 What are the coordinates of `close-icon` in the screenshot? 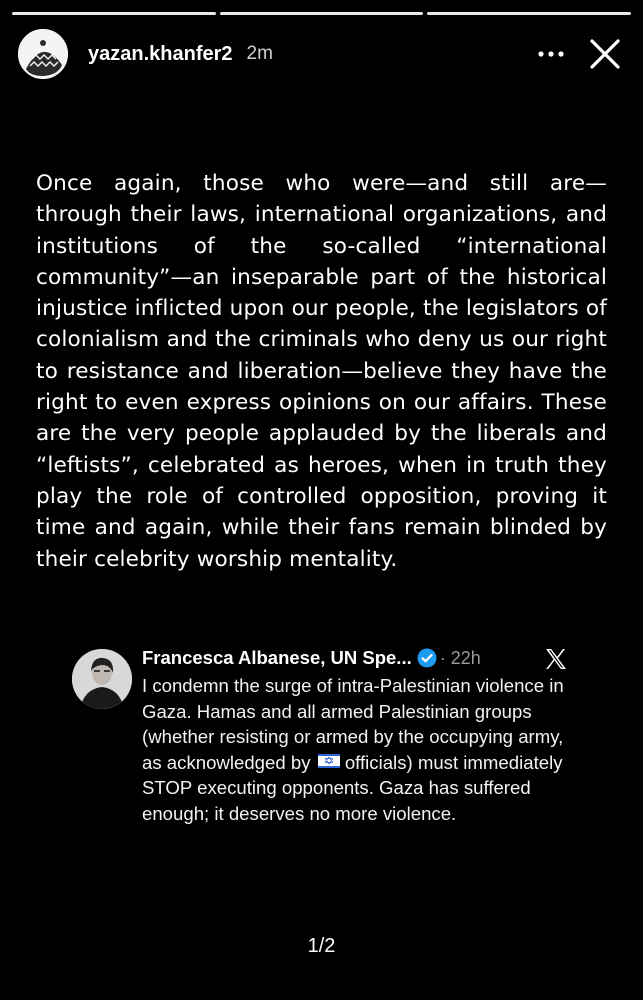 It's located at (605, 54).